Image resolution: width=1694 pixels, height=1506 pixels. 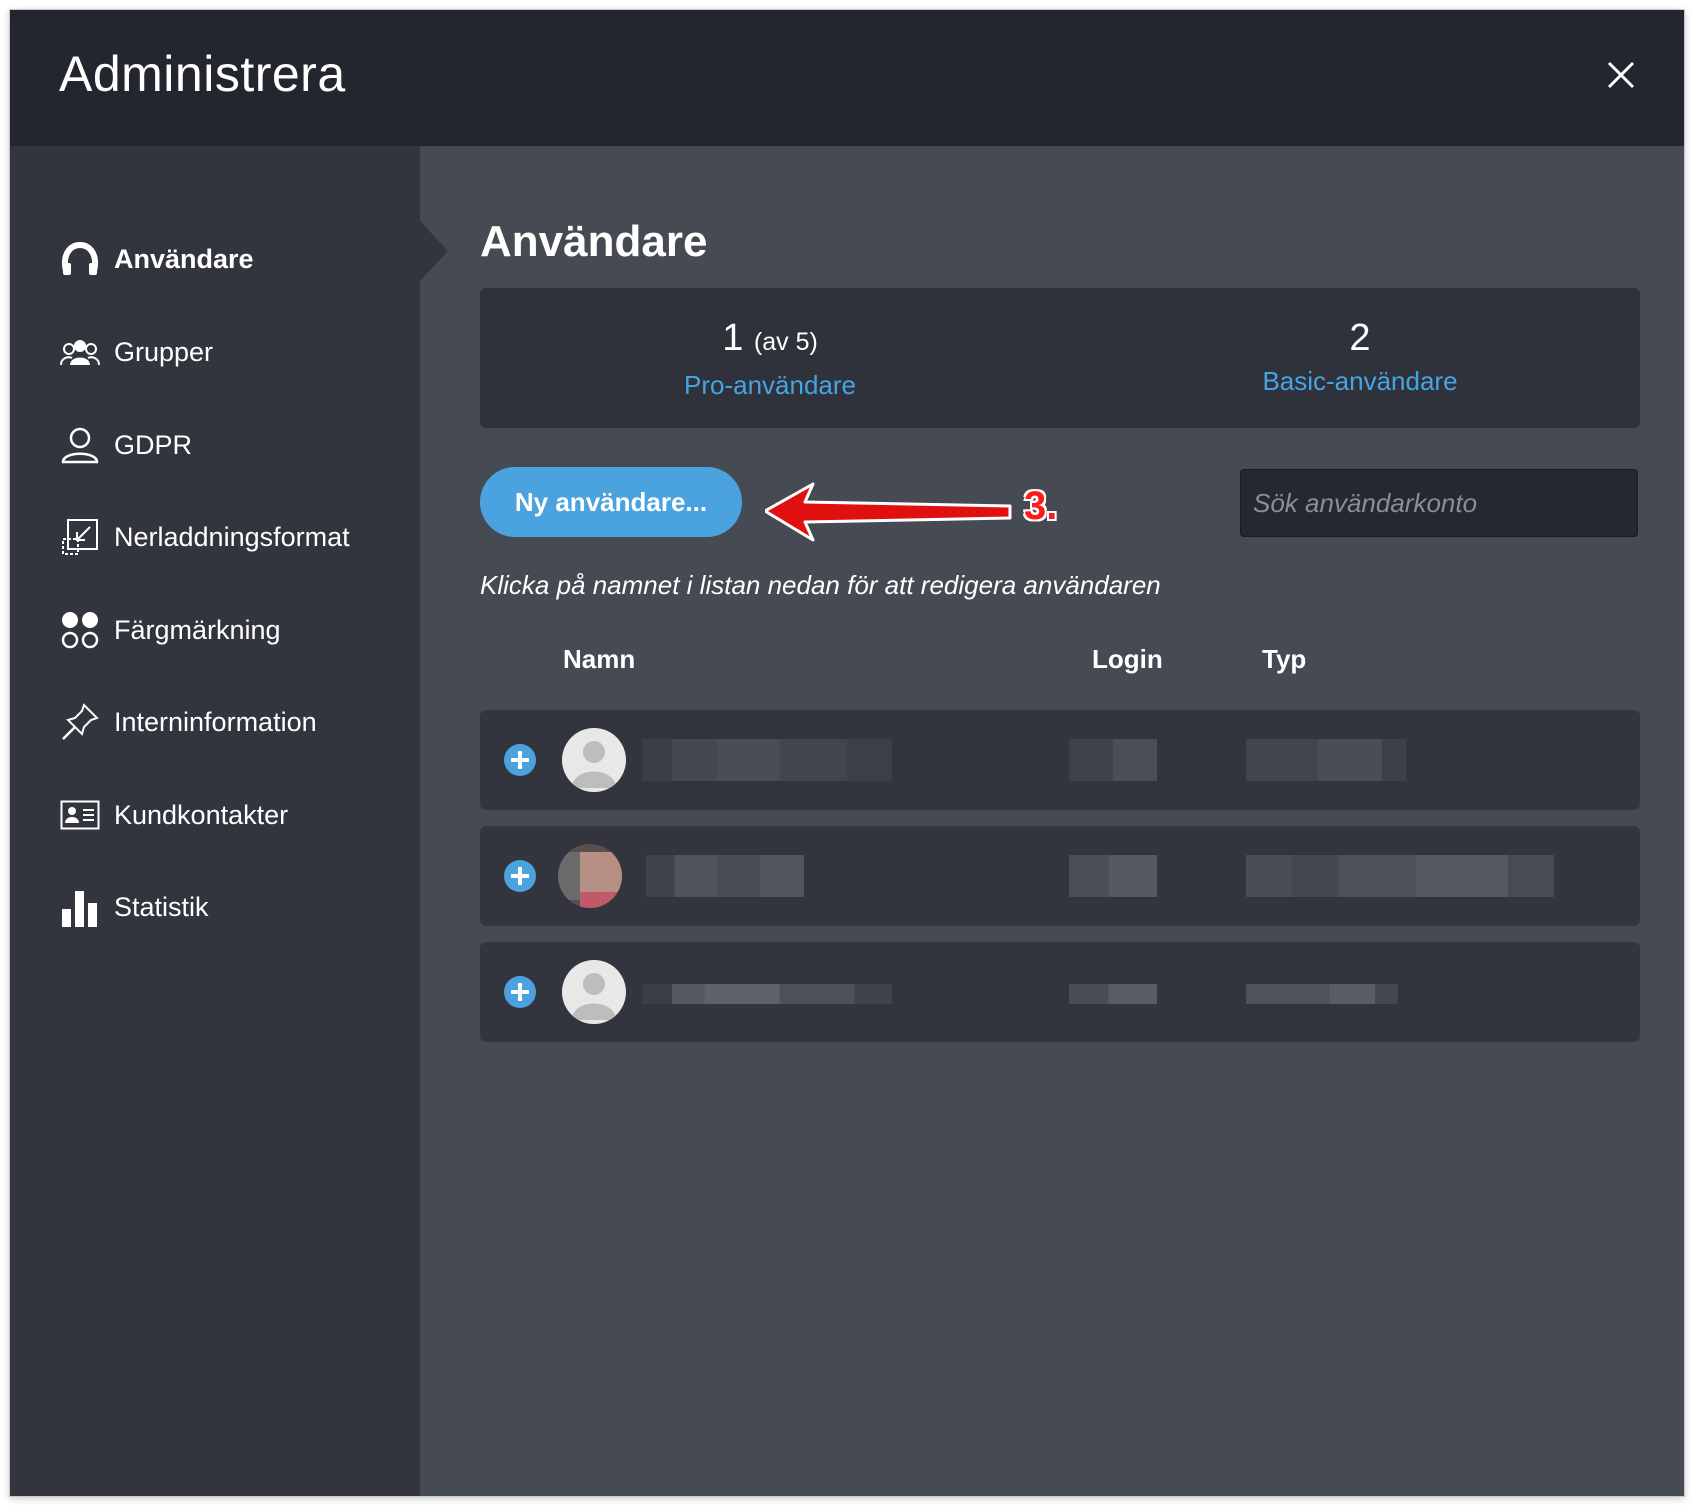 I want to click on basic-users-label: Basic-användare, so click(x=1360, y=381).